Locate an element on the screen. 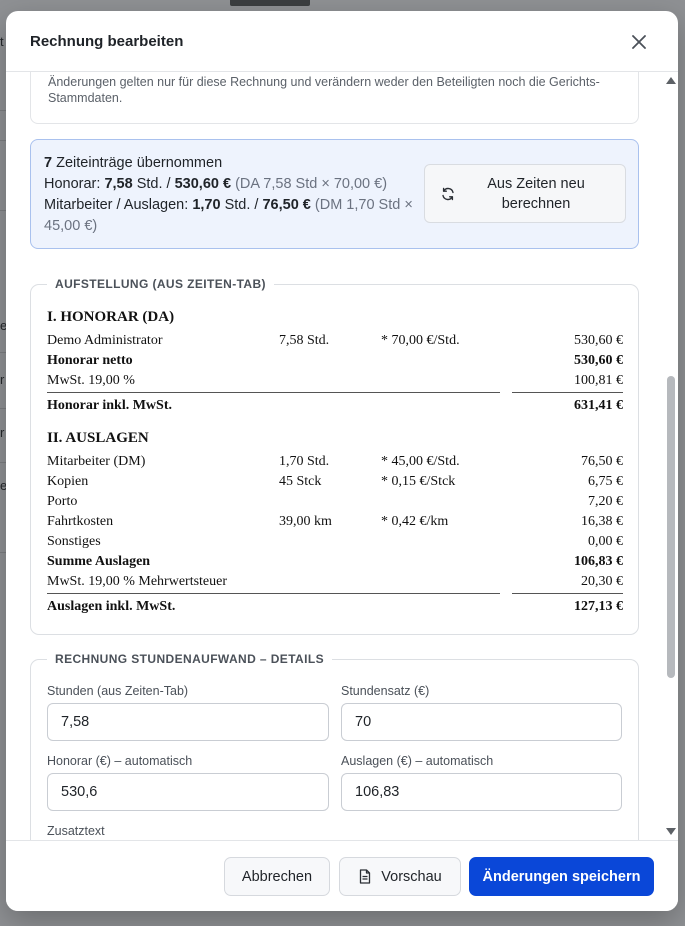 Image resolution: width=685 pixels, height=926 pixels. document-icon is located at coordinates (365, 876).